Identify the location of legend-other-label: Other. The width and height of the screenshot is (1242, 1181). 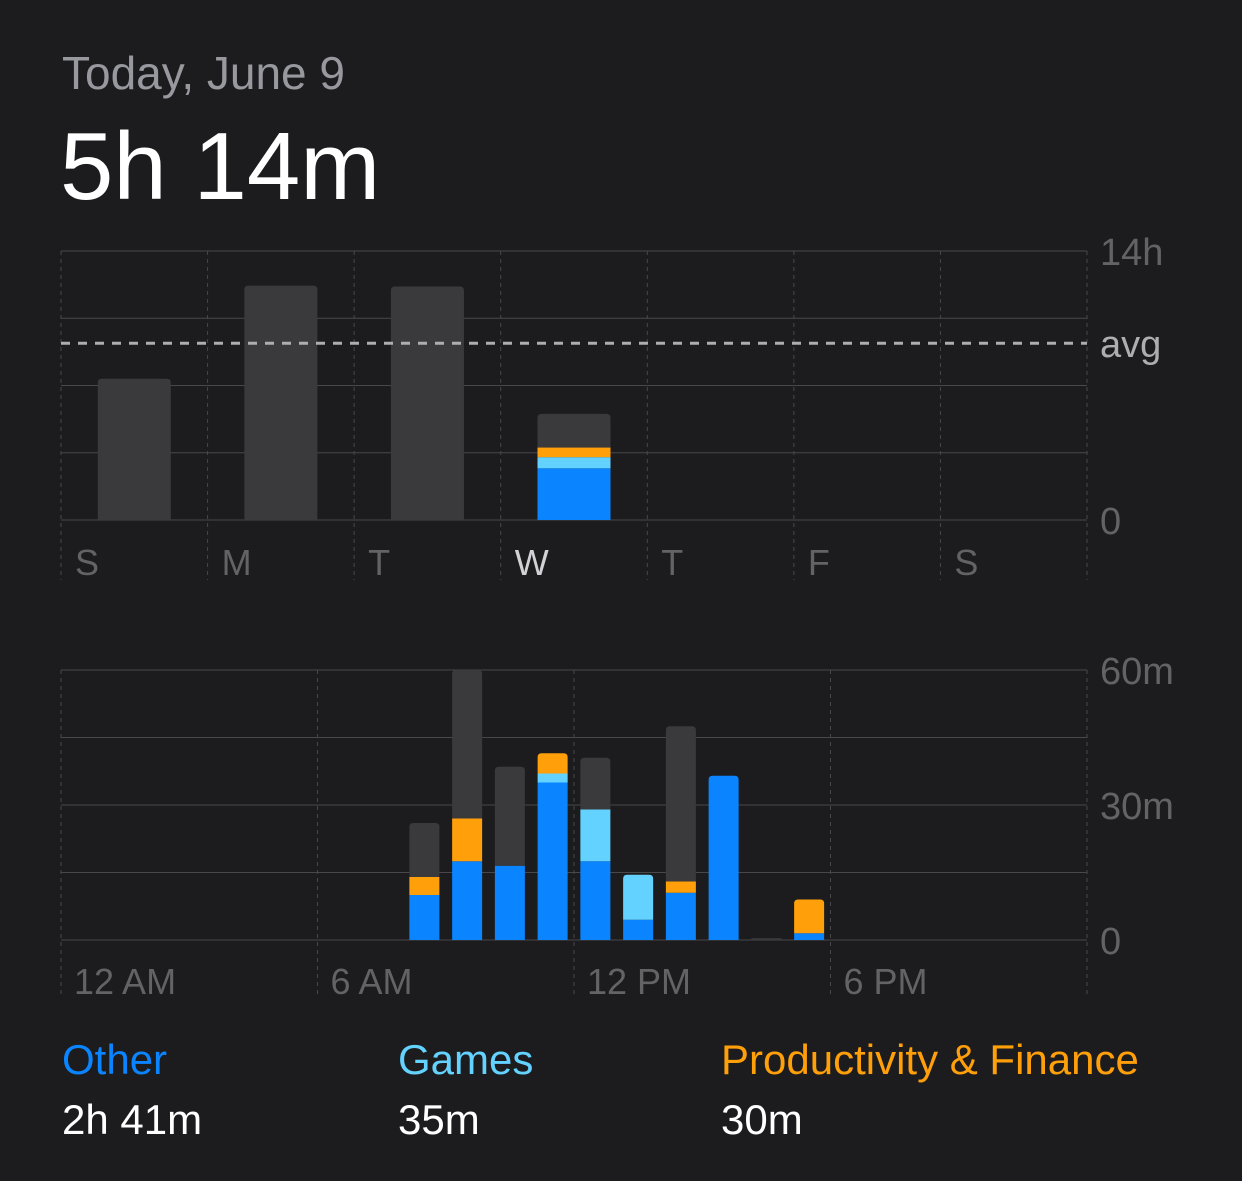
(115, 1059).